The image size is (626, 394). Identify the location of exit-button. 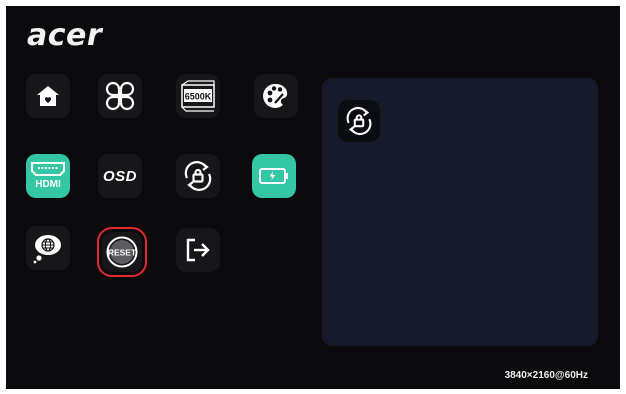
(198, 250).